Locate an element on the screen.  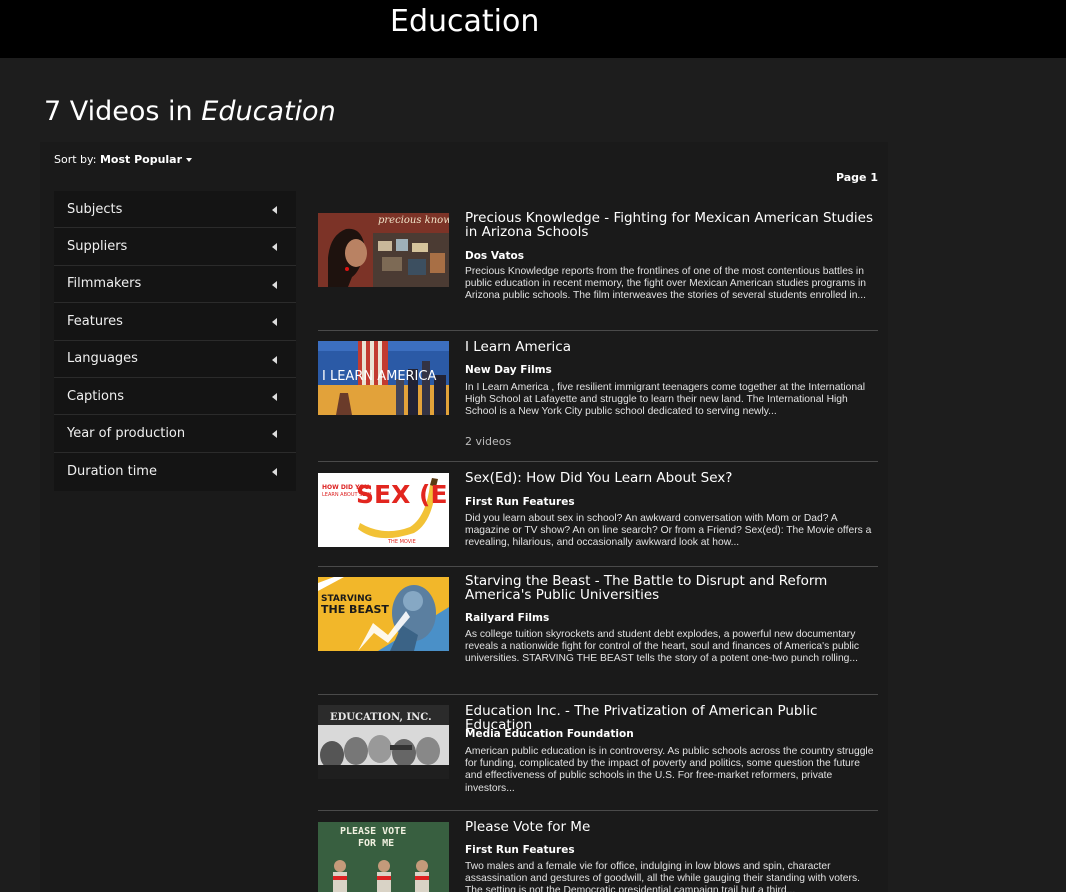
filter-label: Captions is located at coordinates (95, 396).